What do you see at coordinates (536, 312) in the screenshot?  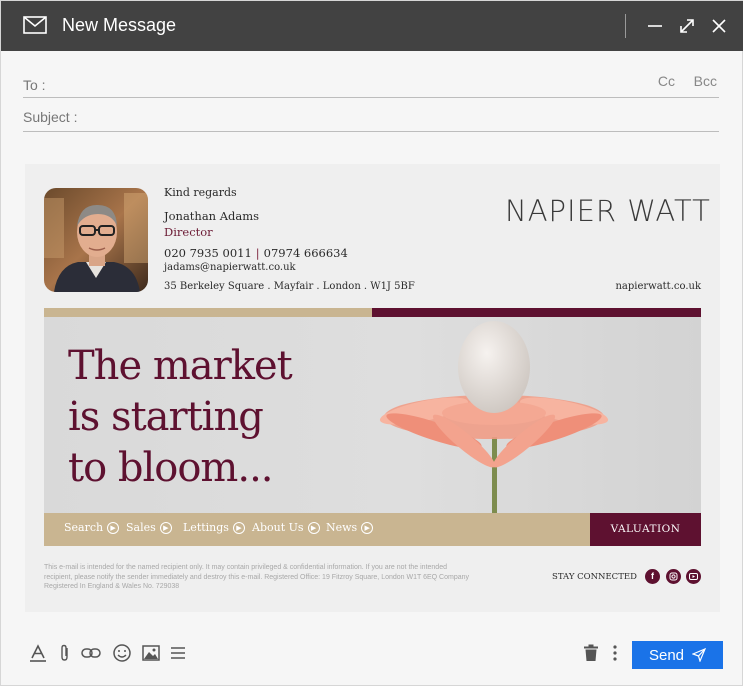 I see `accent-bar-wine` at bounding box center [536, 312].